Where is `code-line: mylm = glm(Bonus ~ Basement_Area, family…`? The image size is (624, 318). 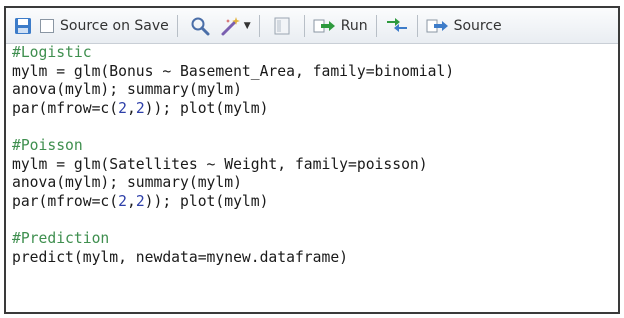
code-line: mylm = glm(Bonus ~ Basement_Area, family… is located at coordinates (233, 71).